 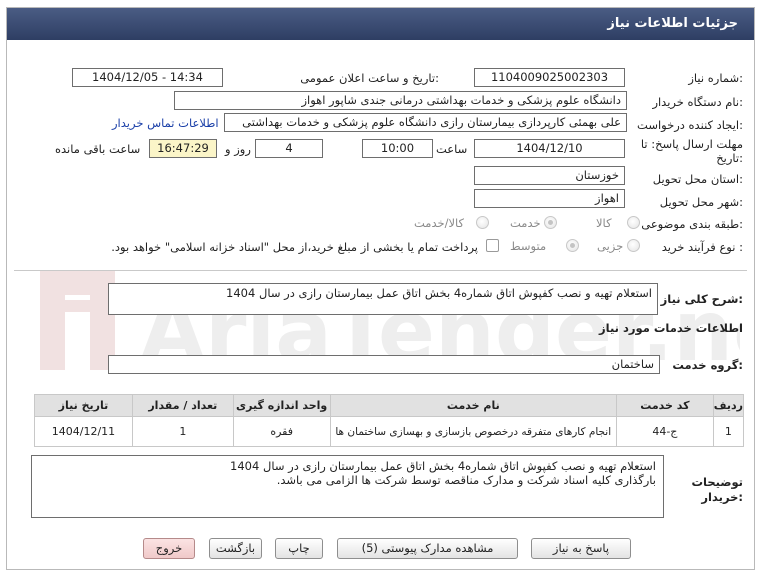 I want to click on deadline-label-date: تاریخ:, so click(x=729, y=158).